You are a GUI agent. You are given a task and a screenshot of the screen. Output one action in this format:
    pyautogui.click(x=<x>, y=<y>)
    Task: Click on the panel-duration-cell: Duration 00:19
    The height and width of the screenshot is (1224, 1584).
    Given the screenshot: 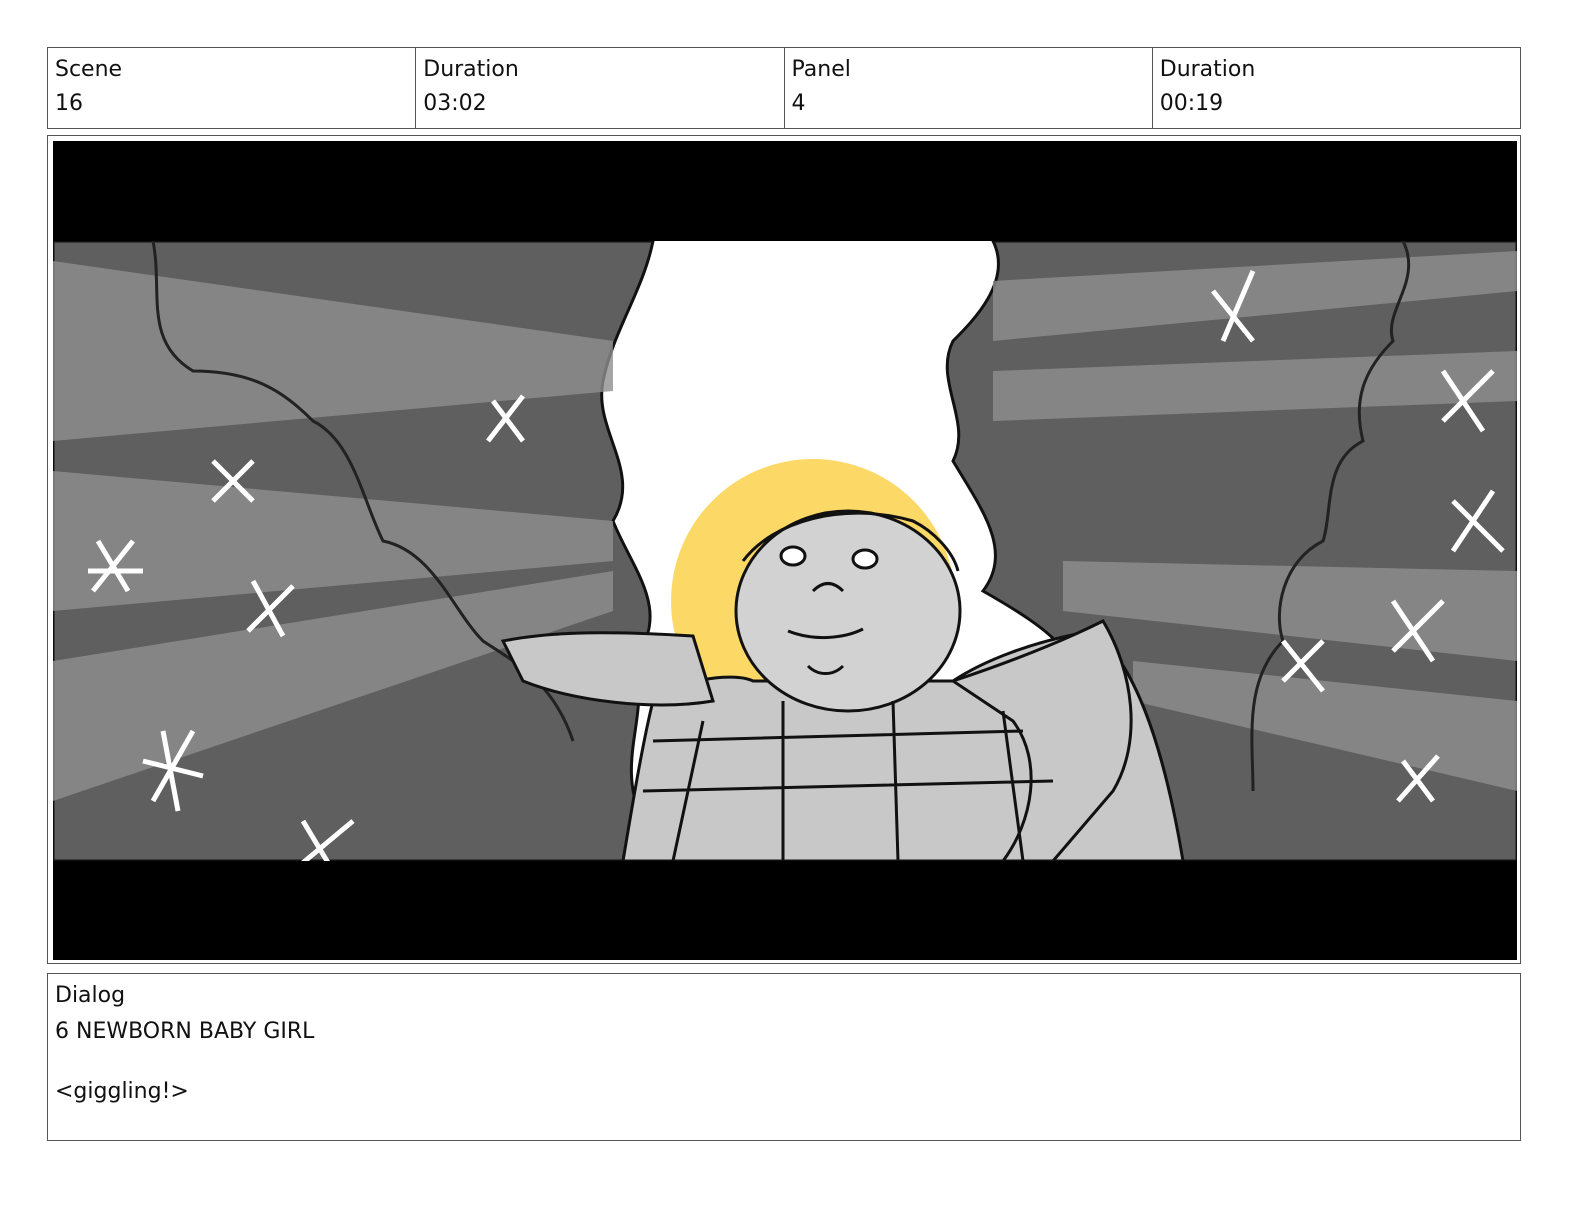 What is the action you would take?
    pyautogui.click(x=1336, y=88)
    